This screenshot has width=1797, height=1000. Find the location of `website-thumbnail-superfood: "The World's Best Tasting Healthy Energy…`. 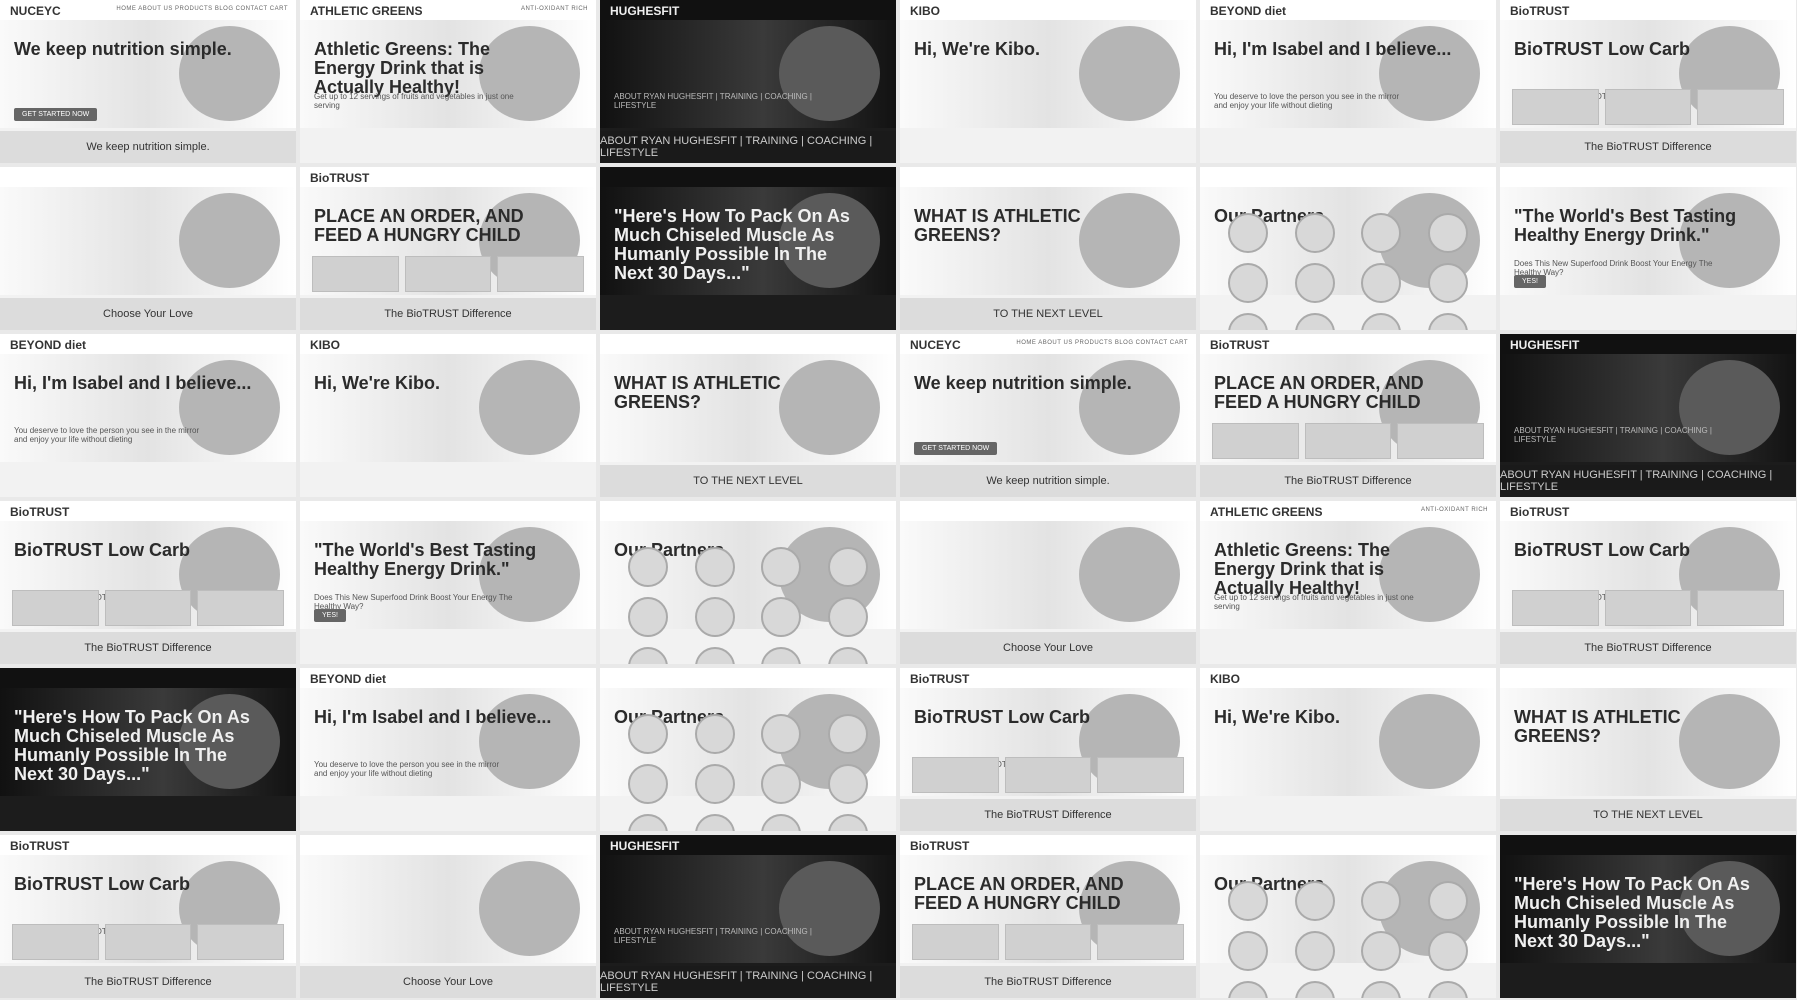

website-thumbnail-superfood: "The World's Best Tasting Healthy Energy… is located at coordinates (1648, 248).